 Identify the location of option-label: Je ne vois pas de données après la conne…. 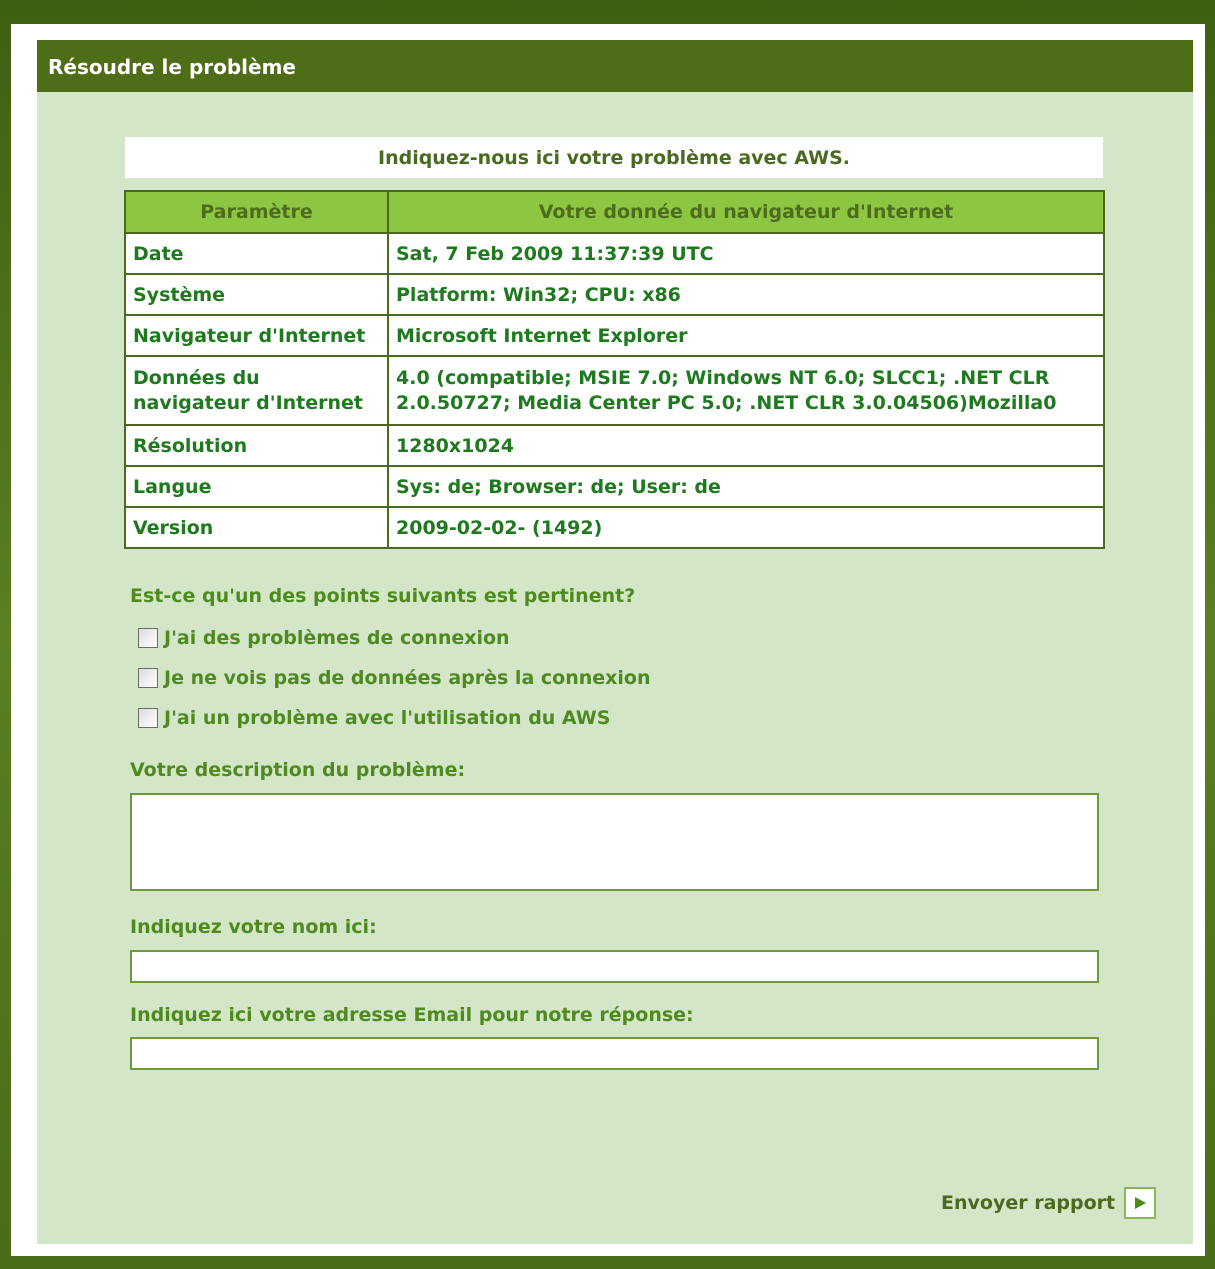
(407, 678).